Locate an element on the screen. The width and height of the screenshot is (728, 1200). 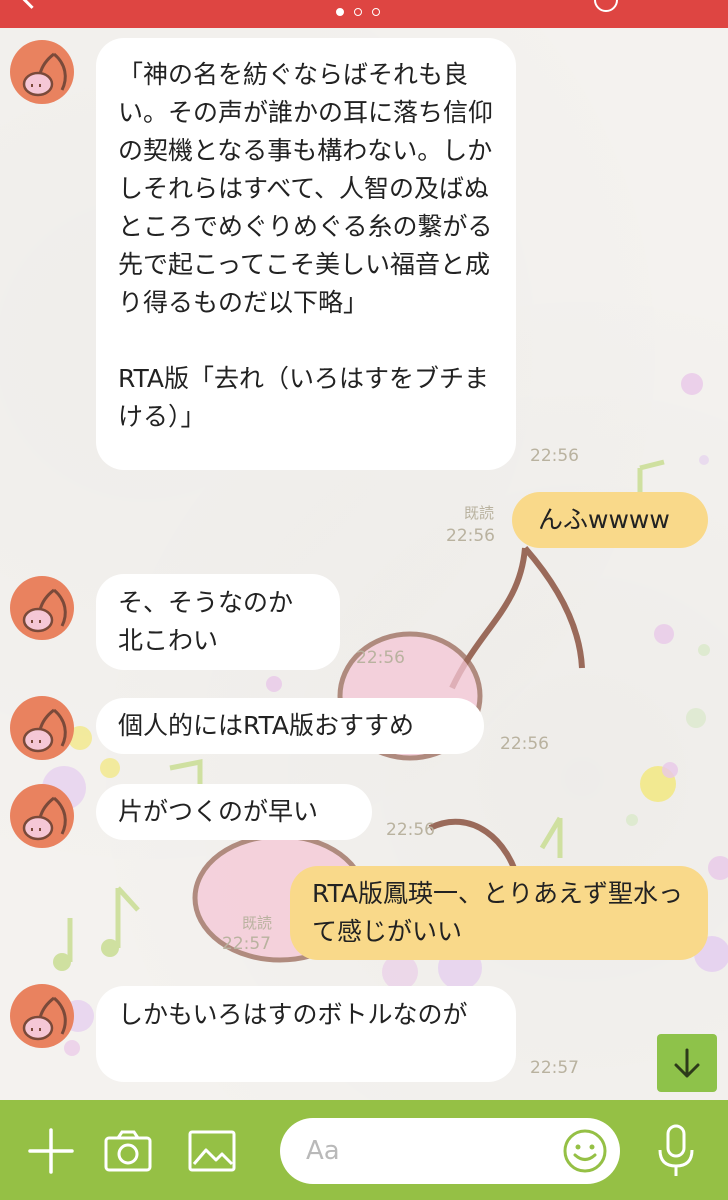
plus-icon is located at coordinates (51, 1153).